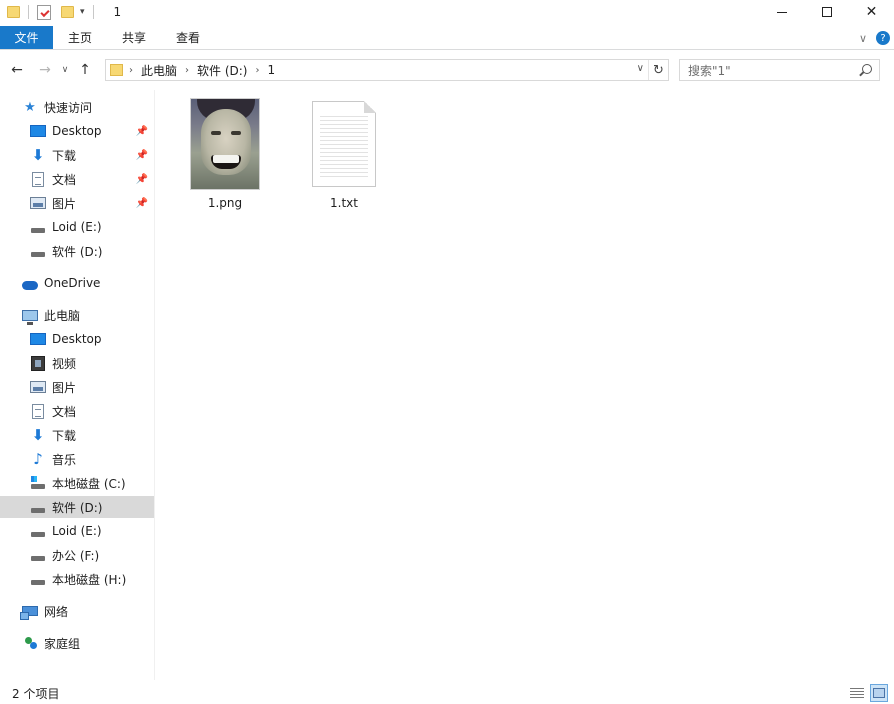 This screenshot has width=894, height=704. Describe the element at coordinates (77, 179) in the screenshot. I see `sidebar-item-documents: 文档 📌` at that location.